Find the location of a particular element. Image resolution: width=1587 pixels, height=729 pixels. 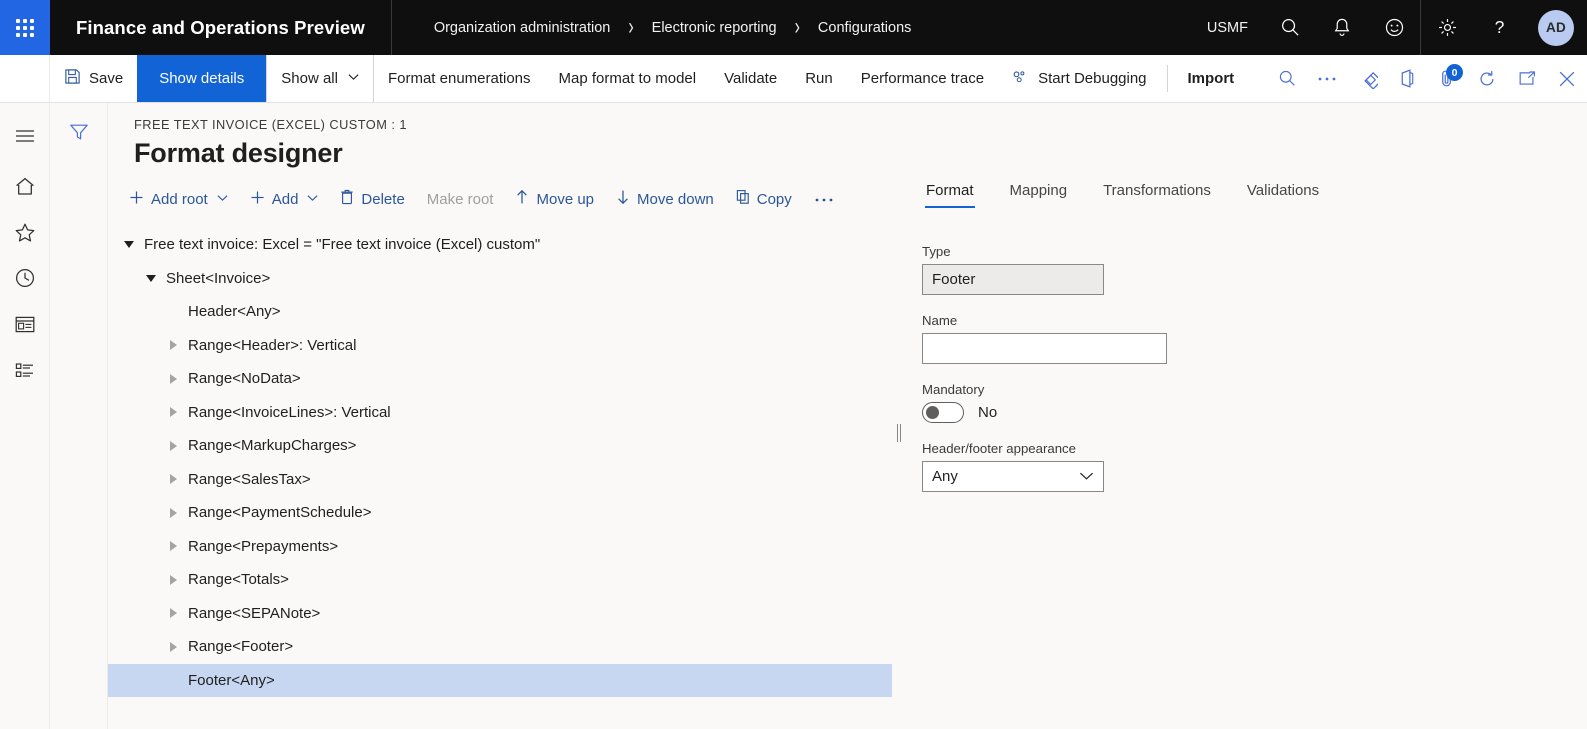

open-in-new-window-icon is located at coordinates (1527, 78).